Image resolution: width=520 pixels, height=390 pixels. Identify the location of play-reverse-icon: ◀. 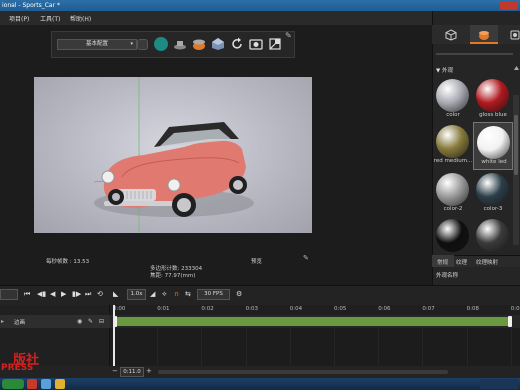
(52, 294).